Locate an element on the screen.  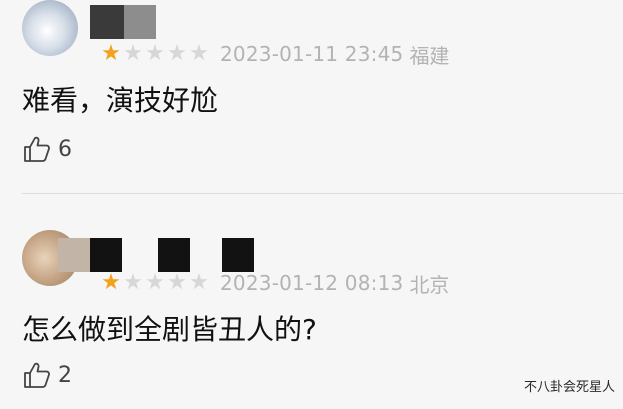
avatar is located at coordinates (50, 28).